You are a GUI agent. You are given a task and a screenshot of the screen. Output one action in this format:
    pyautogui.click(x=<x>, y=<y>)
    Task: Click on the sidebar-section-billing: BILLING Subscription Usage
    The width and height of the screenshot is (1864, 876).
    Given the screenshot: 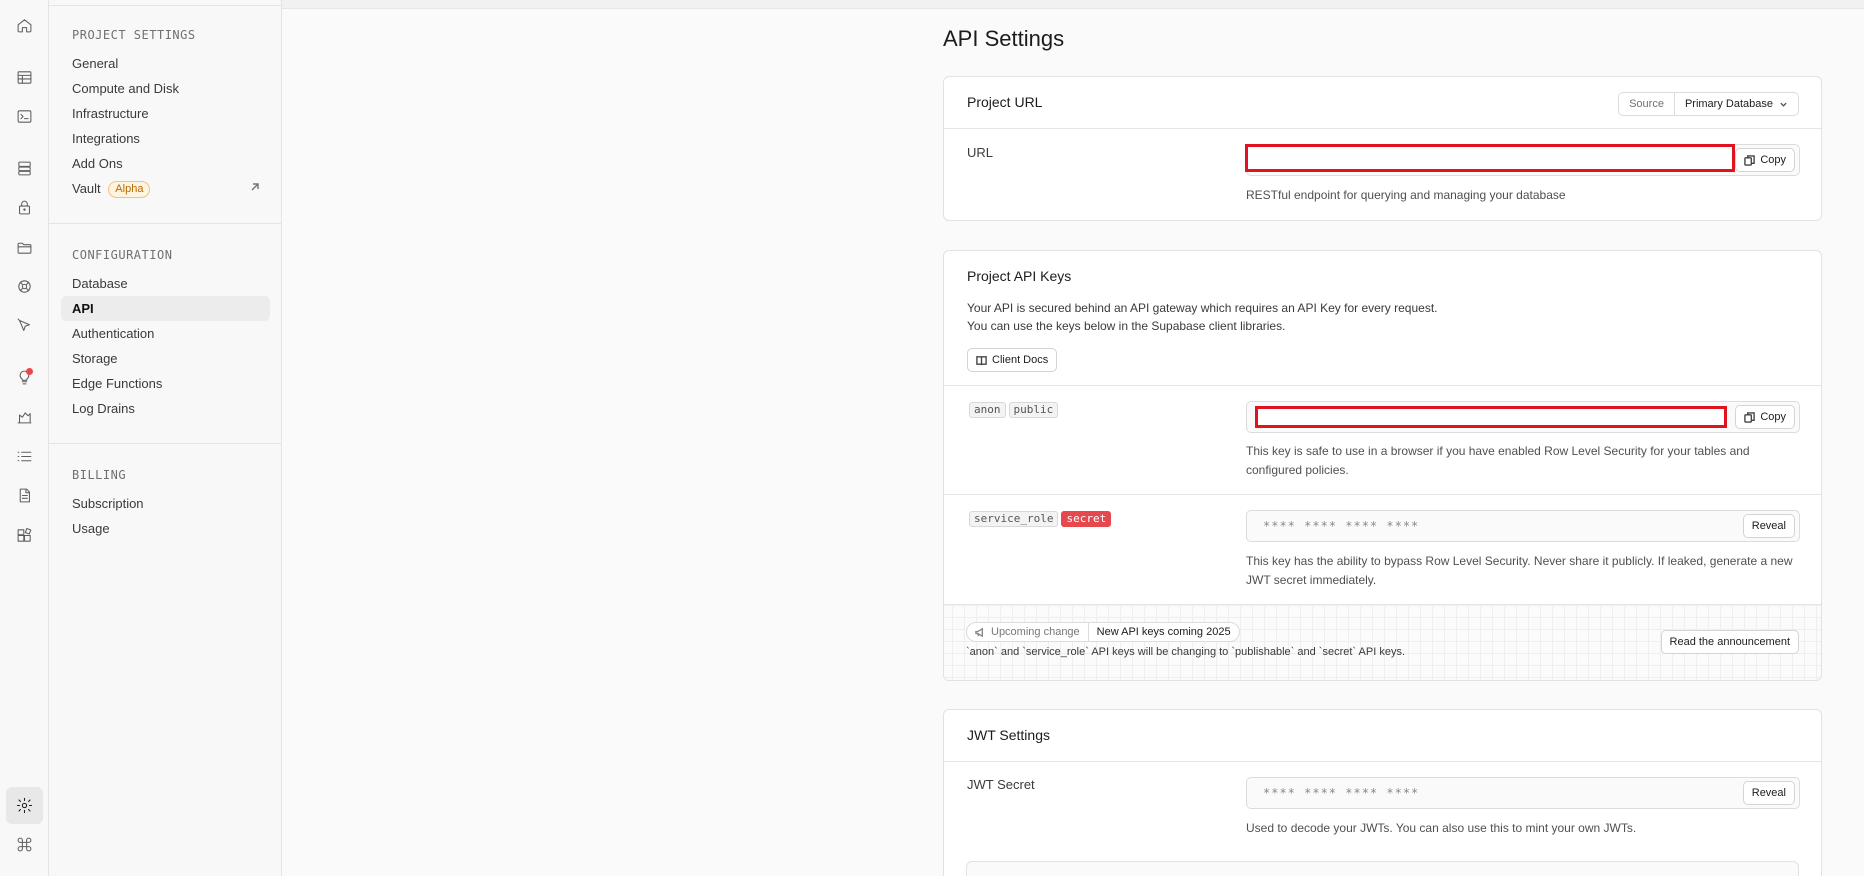 What is the action you would take?
    pyautogui.click(x=165, y=503)
    